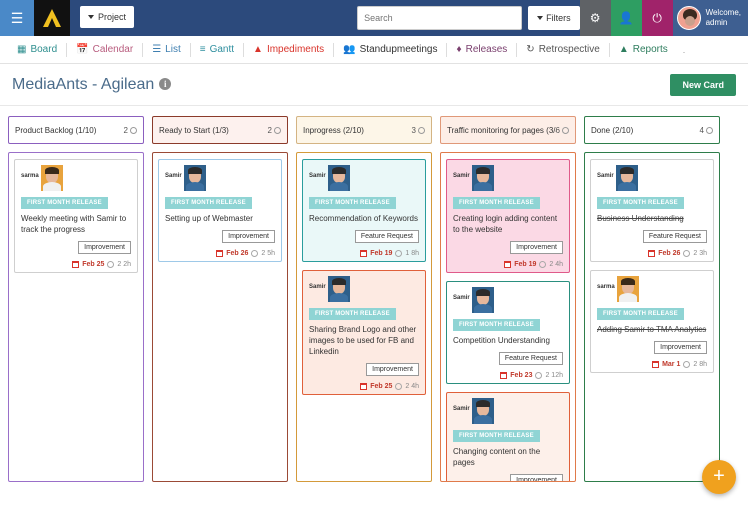 The width and height of the screenshot is (748, 516). I want to click on user-icon: 👤, so click(626, 18).